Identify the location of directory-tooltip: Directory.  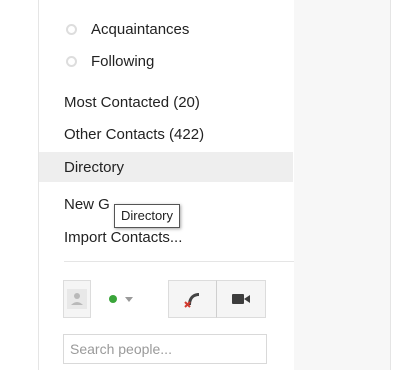
(147, 216).